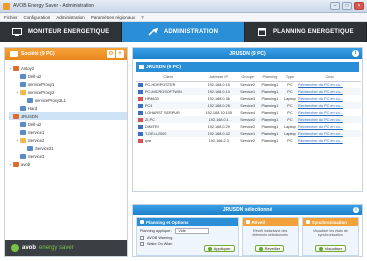 This screenshot has height=261, width=367. I want to click on view-sync-button: Visualiser, so click(330, 248).